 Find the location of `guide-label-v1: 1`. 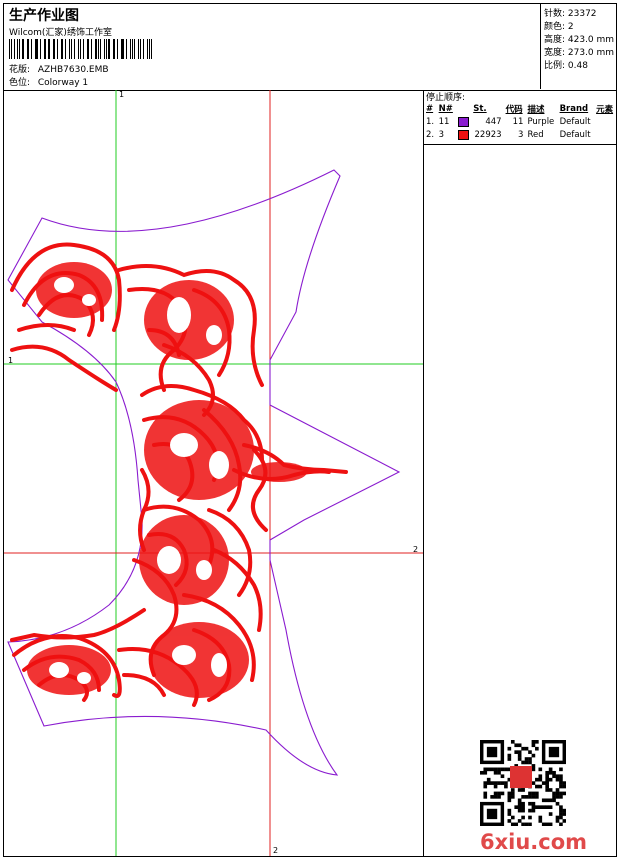

guide-label-v1: 1 is located at coordinates (122, 94).